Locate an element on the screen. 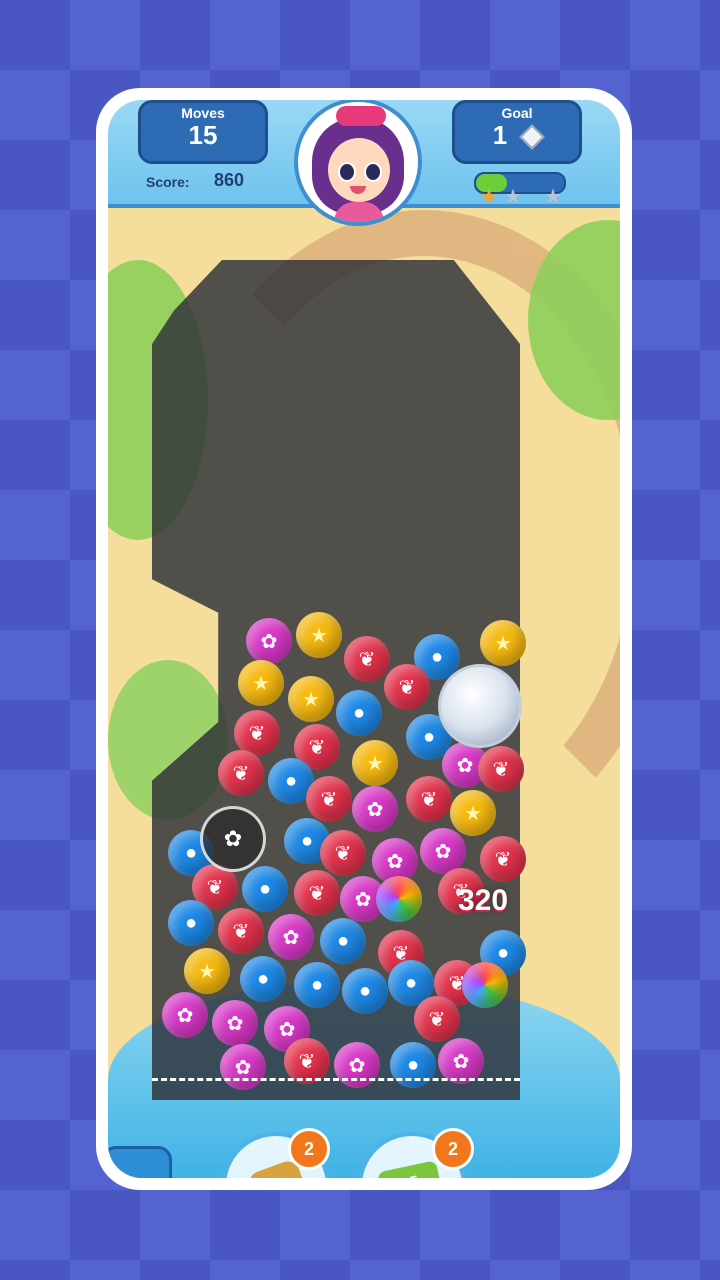  score-popup: 320 is located at coordinates (483, 900).